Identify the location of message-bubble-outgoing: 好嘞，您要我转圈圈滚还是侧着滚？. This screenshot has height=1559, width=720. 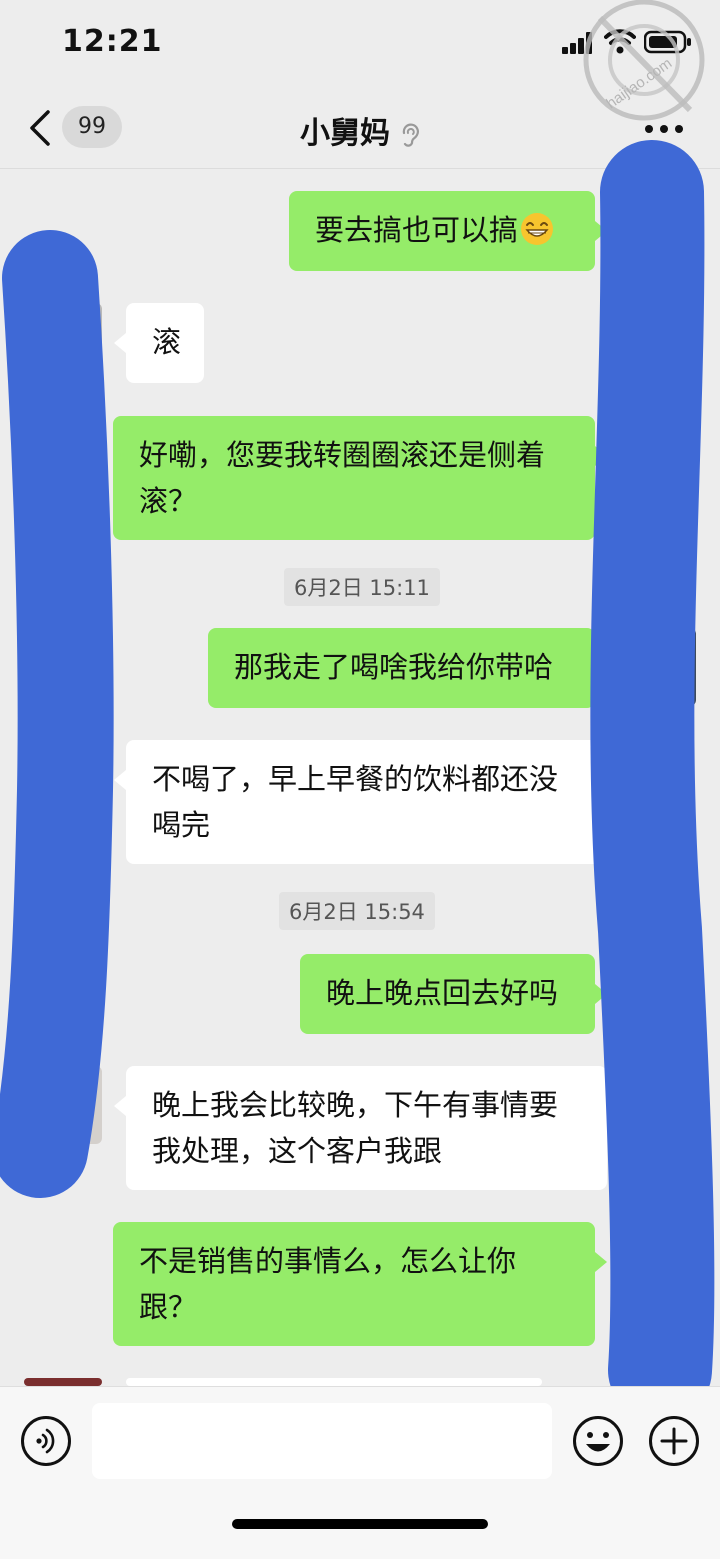
(360, 478).